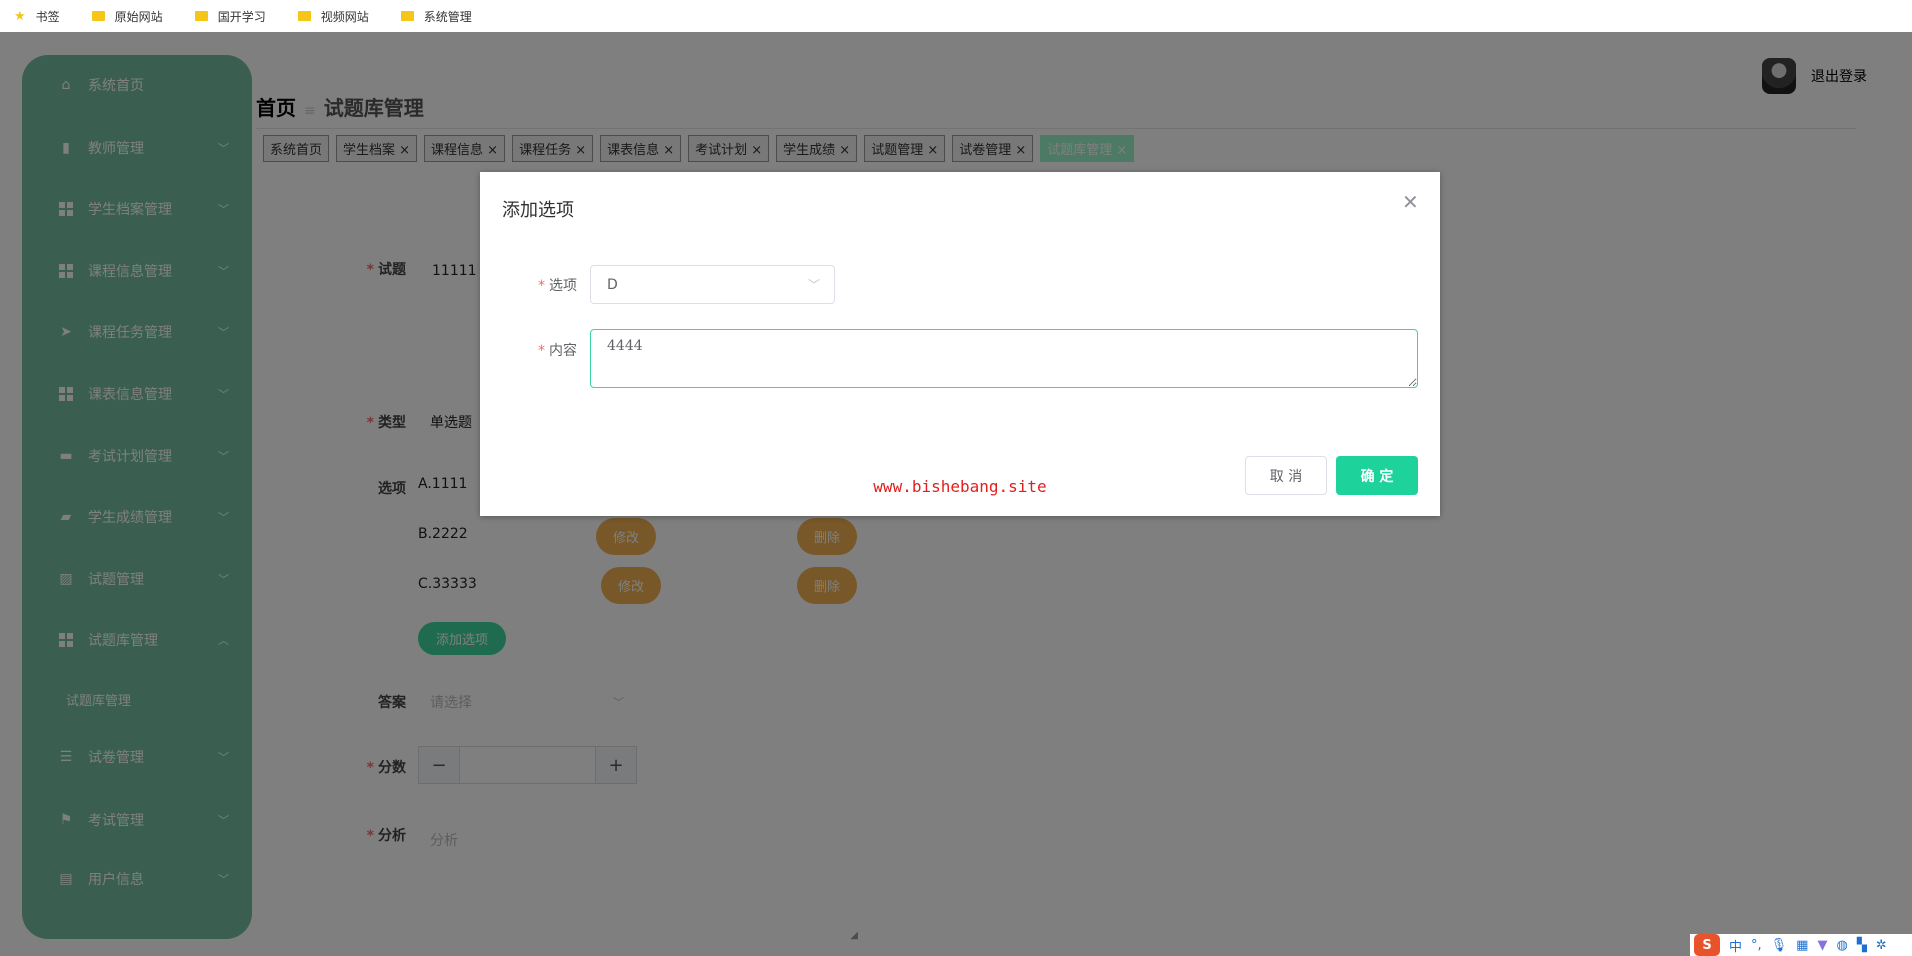  I want to click on keyboard-icon: ▦, so click(1802, 945).